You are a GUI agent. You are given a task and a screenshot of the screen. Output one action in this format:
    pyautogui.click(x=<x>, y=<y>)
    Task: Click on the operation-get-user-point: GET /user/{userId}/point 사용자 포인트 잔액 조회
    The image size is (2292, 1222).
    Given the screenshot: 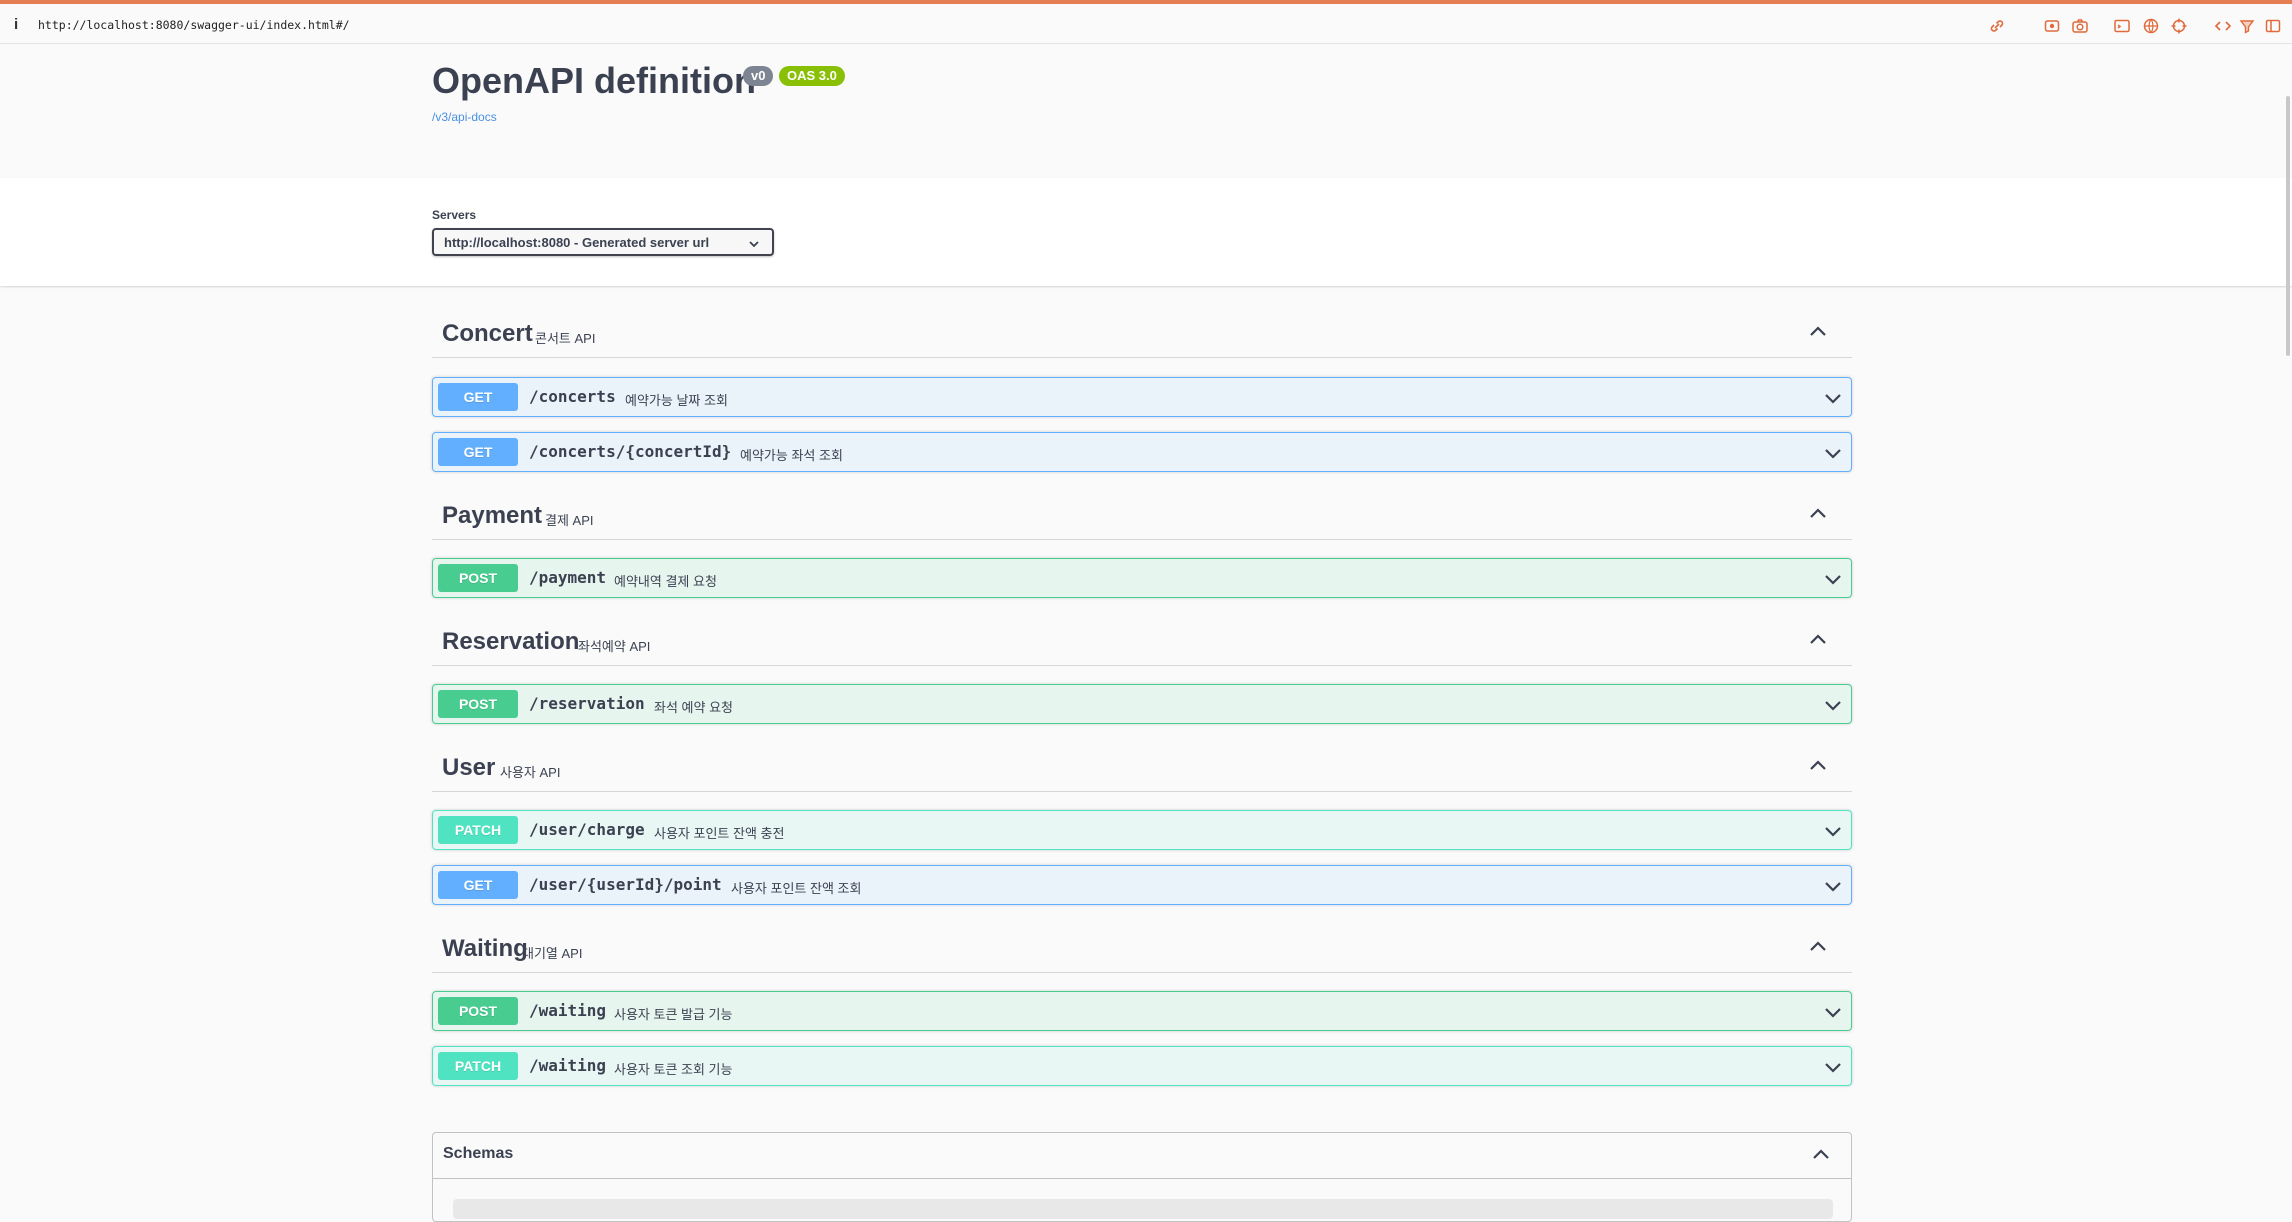 What is the action you would take?
    pyautogui.click(x=1142, y=885)
    